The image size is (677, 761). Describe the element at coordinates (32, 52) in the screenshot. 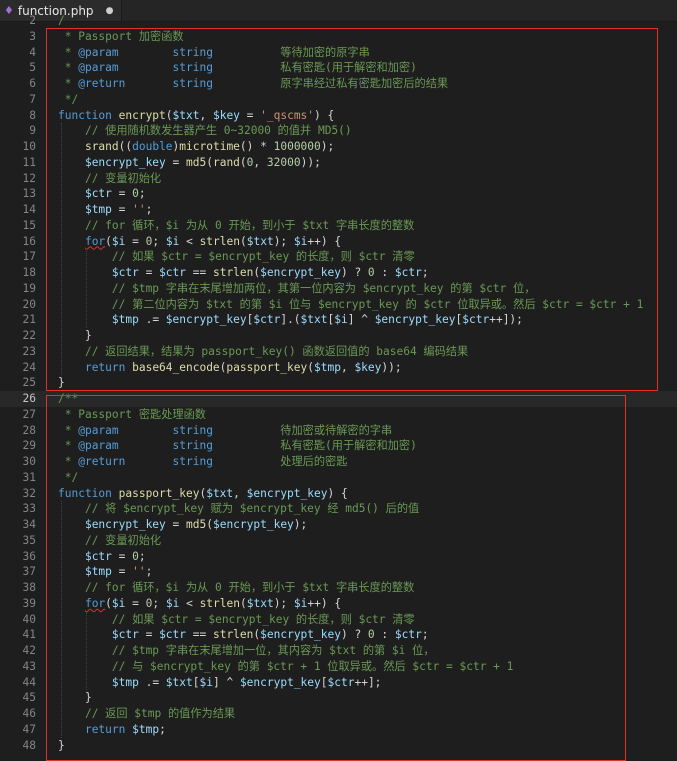

I see `line-number: 4` at that location.